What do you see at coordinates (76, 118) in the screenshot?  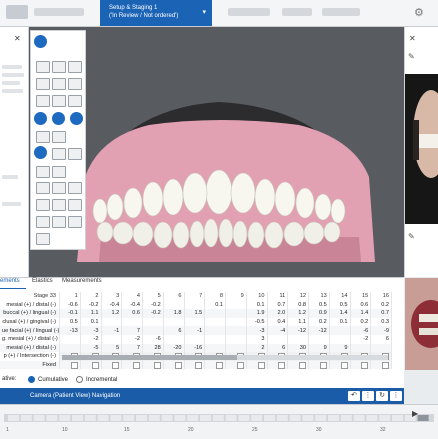 I see `ipr-icon` at bounding box center [76, 118].